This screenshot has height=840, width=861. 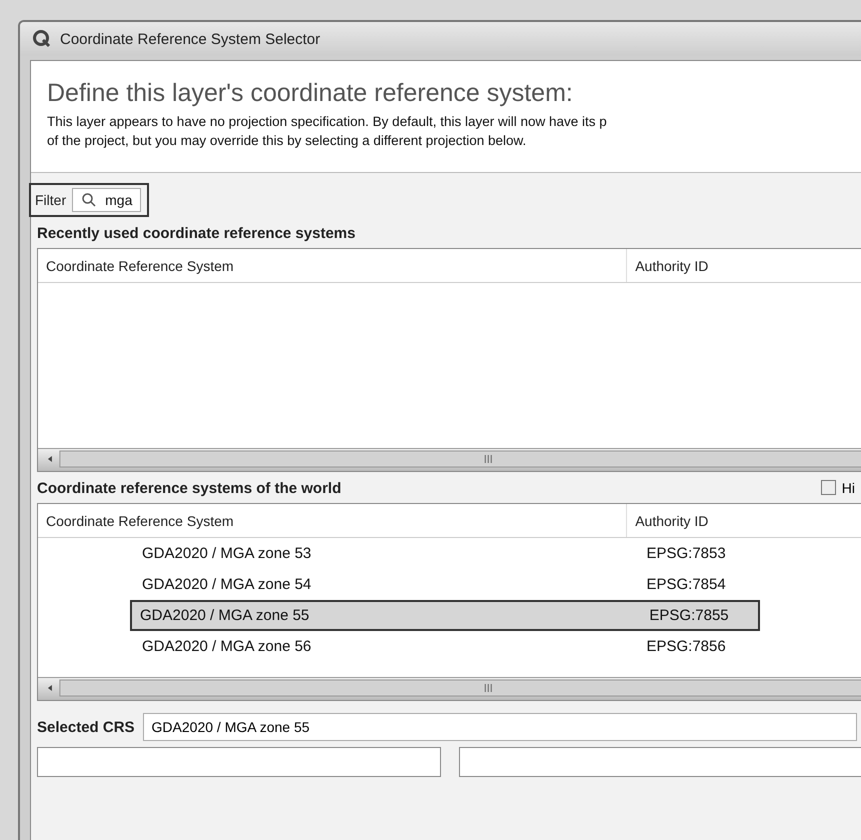 I want to click on window-title: Coordinate Reference System Selector, so click(x=190, y=39).